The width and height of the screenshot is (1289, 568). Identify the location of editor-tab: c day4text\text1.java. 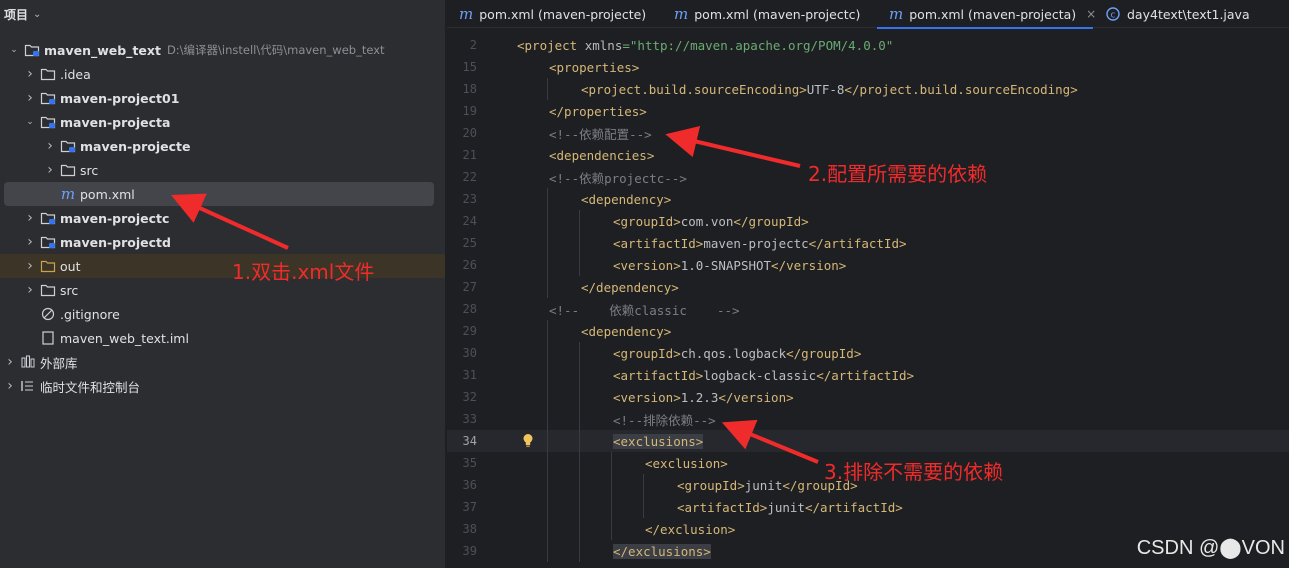
(1178, 14).